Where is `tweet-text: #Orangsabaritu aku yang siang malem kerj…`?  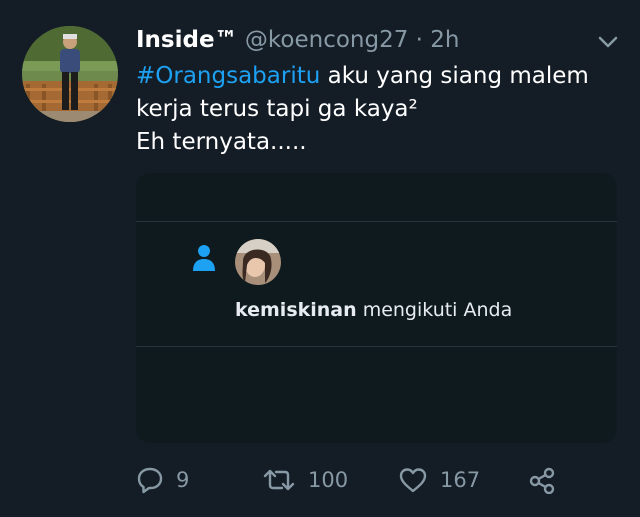
tweet-text: #Orangsabaritu aku yang siang malem kerj… is located at coordinates (371, 109).